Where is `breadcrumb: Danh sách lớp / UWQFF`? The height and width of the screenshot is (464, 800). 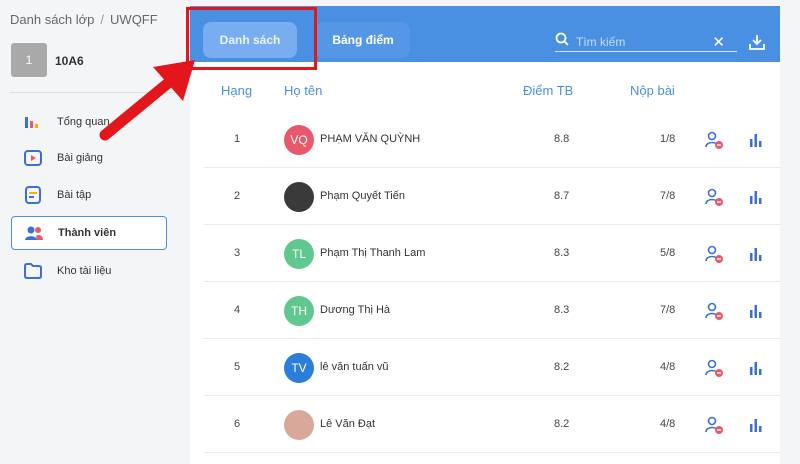
breadcrumb: Danh sách lớp / UWQFF is located at coordinates (84, 19).